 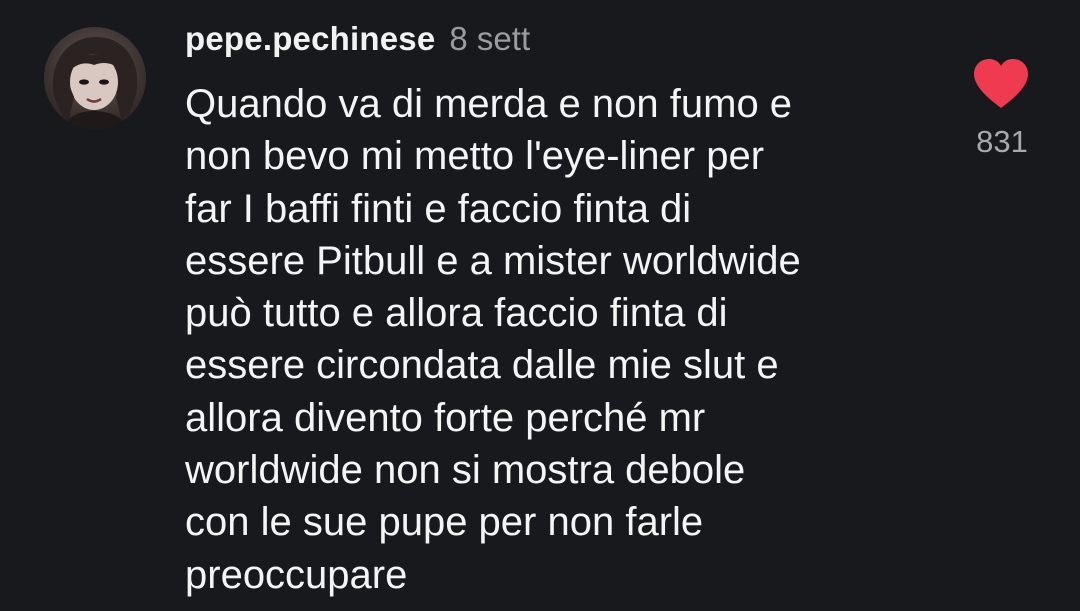 I want to click on comment-line: preoccupare, so click(x=296, y=574).